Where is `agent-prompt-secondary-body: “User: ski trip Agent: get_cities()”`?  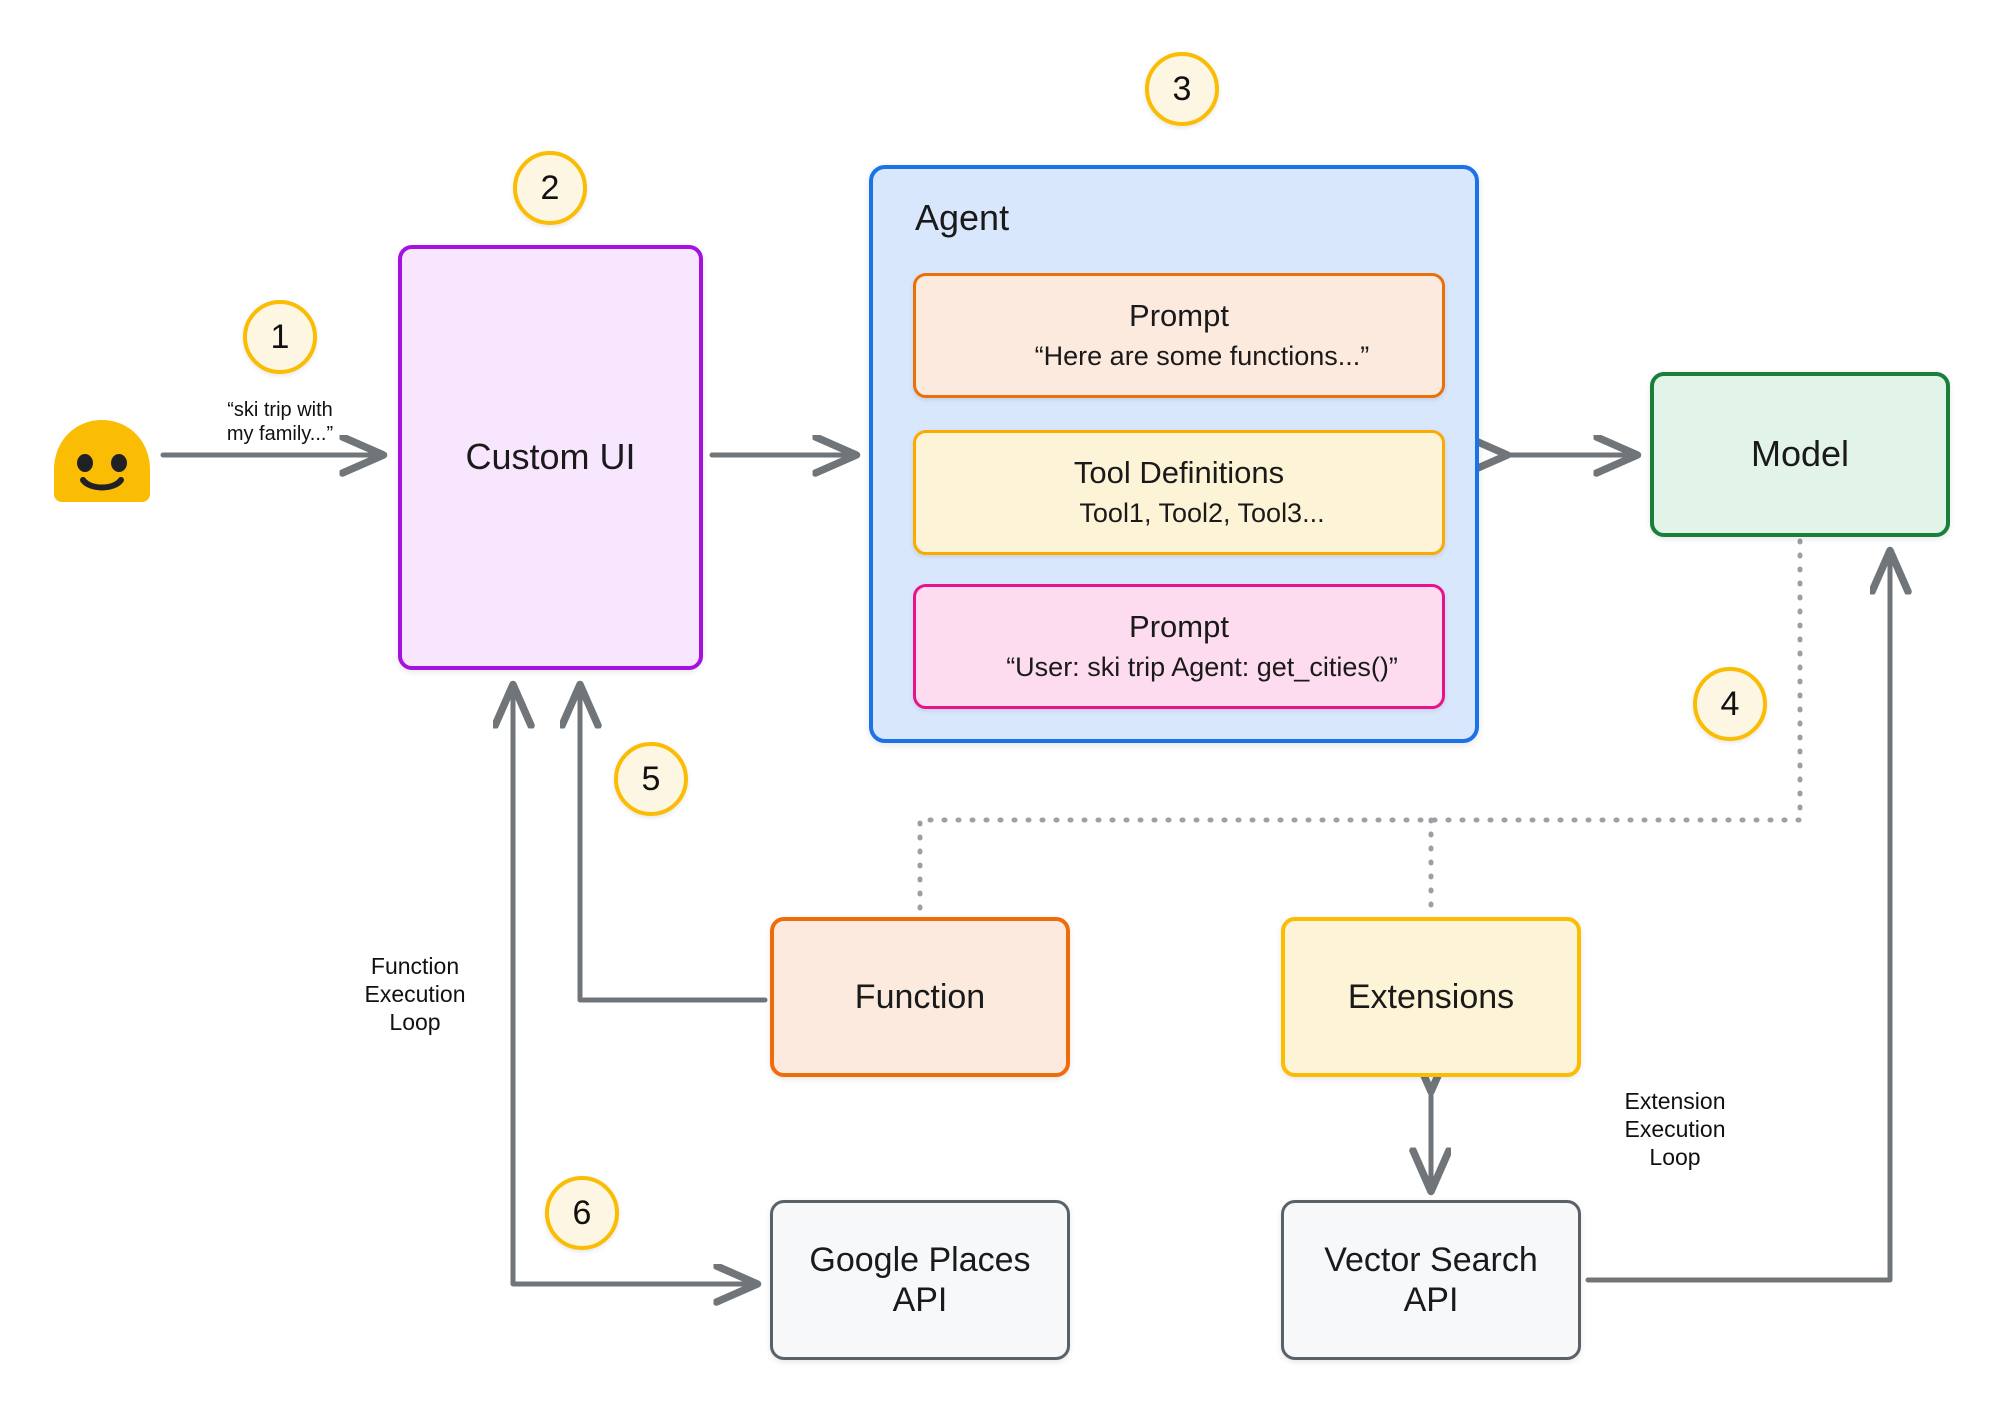 agent-prompt-secondary-body: “User: ski trip Agent: get_cities()” is located at coordinates (1202, 666).